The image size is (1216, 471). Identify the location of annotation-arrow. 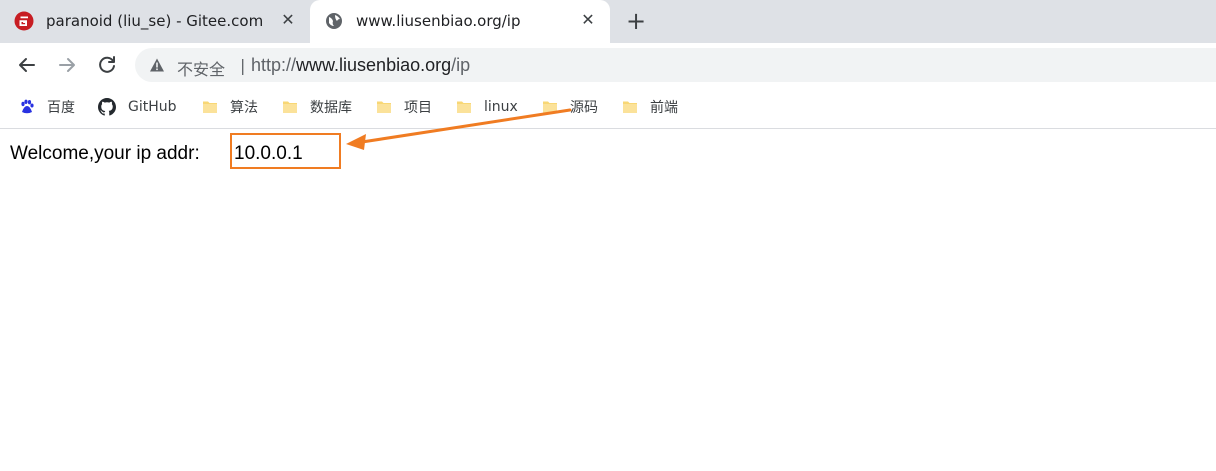
(459, 129).